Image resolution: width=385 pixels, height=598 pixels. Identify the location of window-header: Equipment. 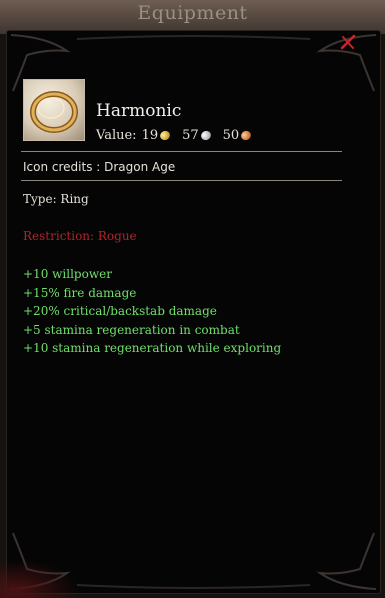
(192, 17).